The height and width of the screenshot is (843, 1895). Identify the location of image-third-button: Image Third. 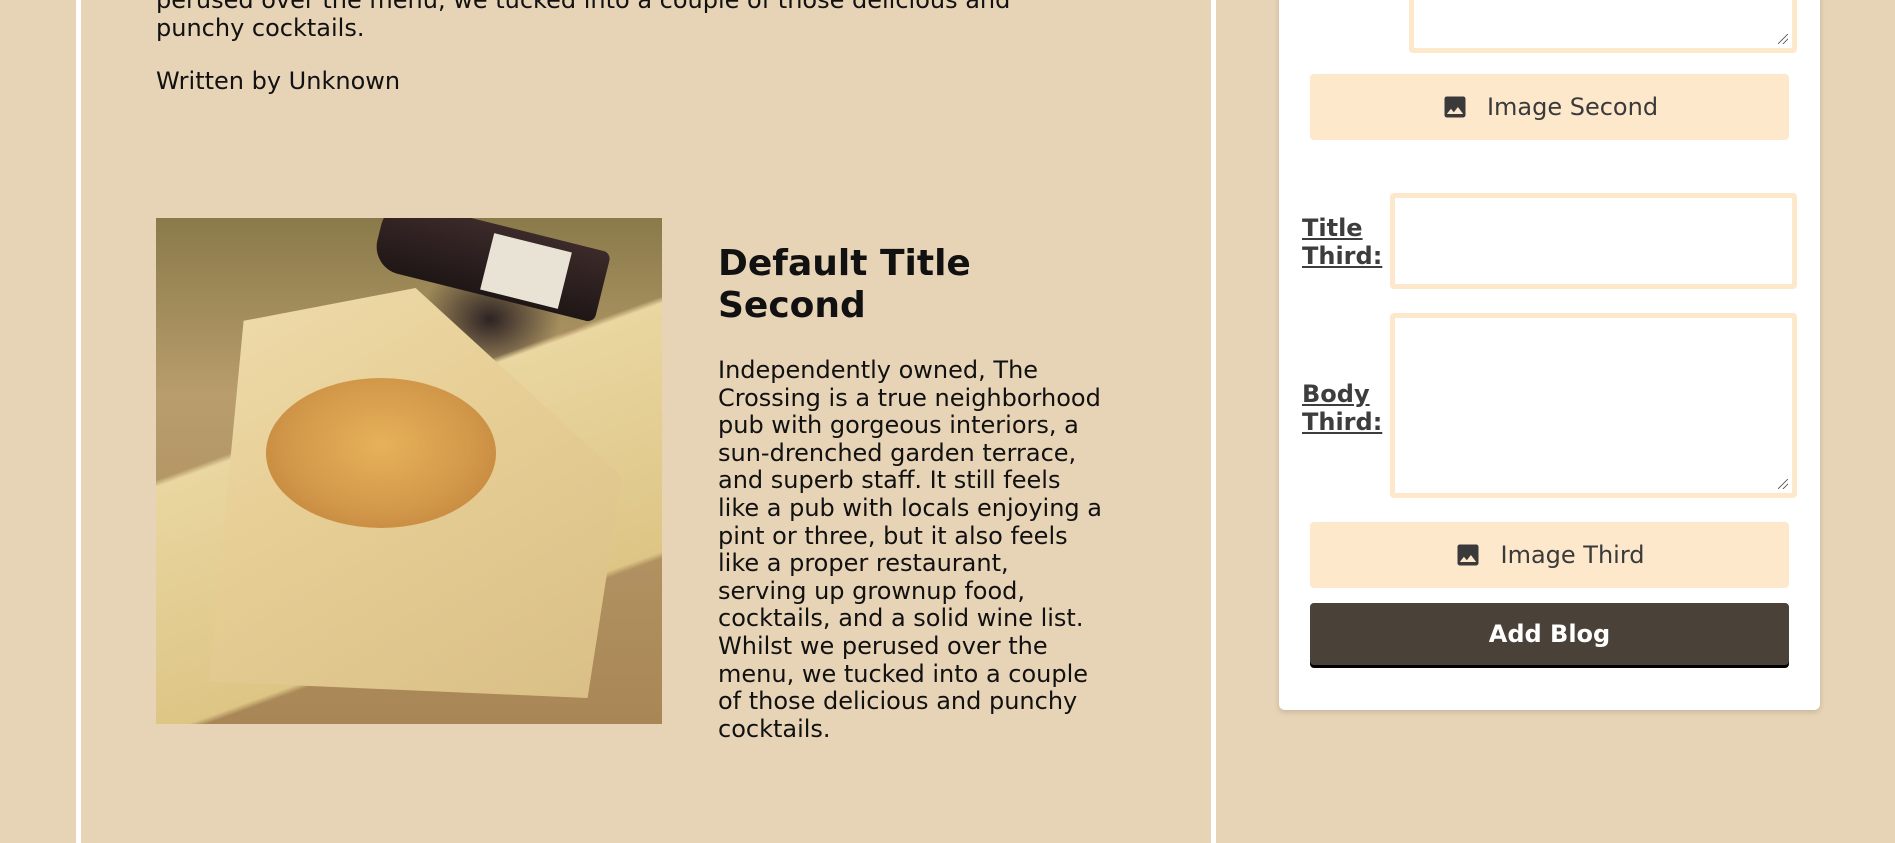
(1549, 555).